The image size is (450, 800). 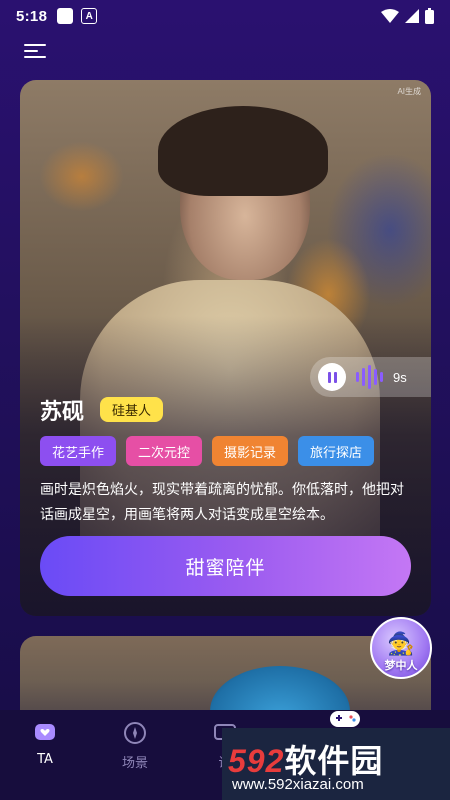 I want to click on tag: 摄影记录, so click(x=250, y=451).